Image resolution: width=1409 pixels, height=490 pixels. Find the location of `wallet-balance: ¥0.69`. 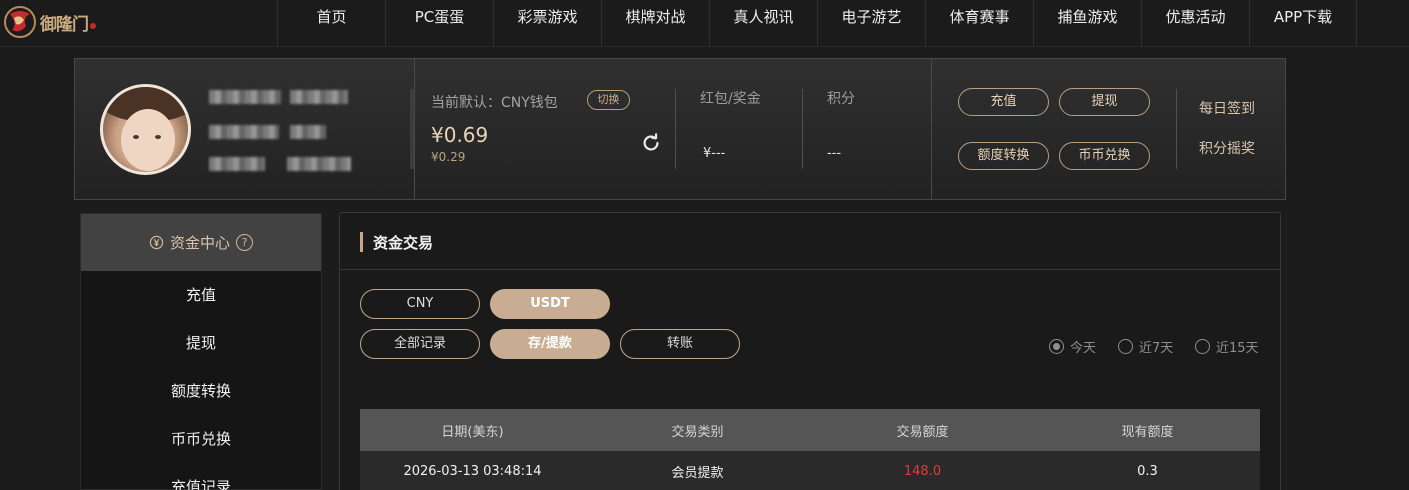

wallet-balance: ¥0.69 is located at coordinates (460, 135).